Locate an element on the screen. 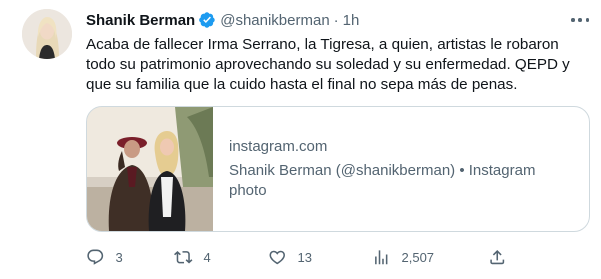 The image size is (601, 279). more-icon is located at coordinates (580, 20).